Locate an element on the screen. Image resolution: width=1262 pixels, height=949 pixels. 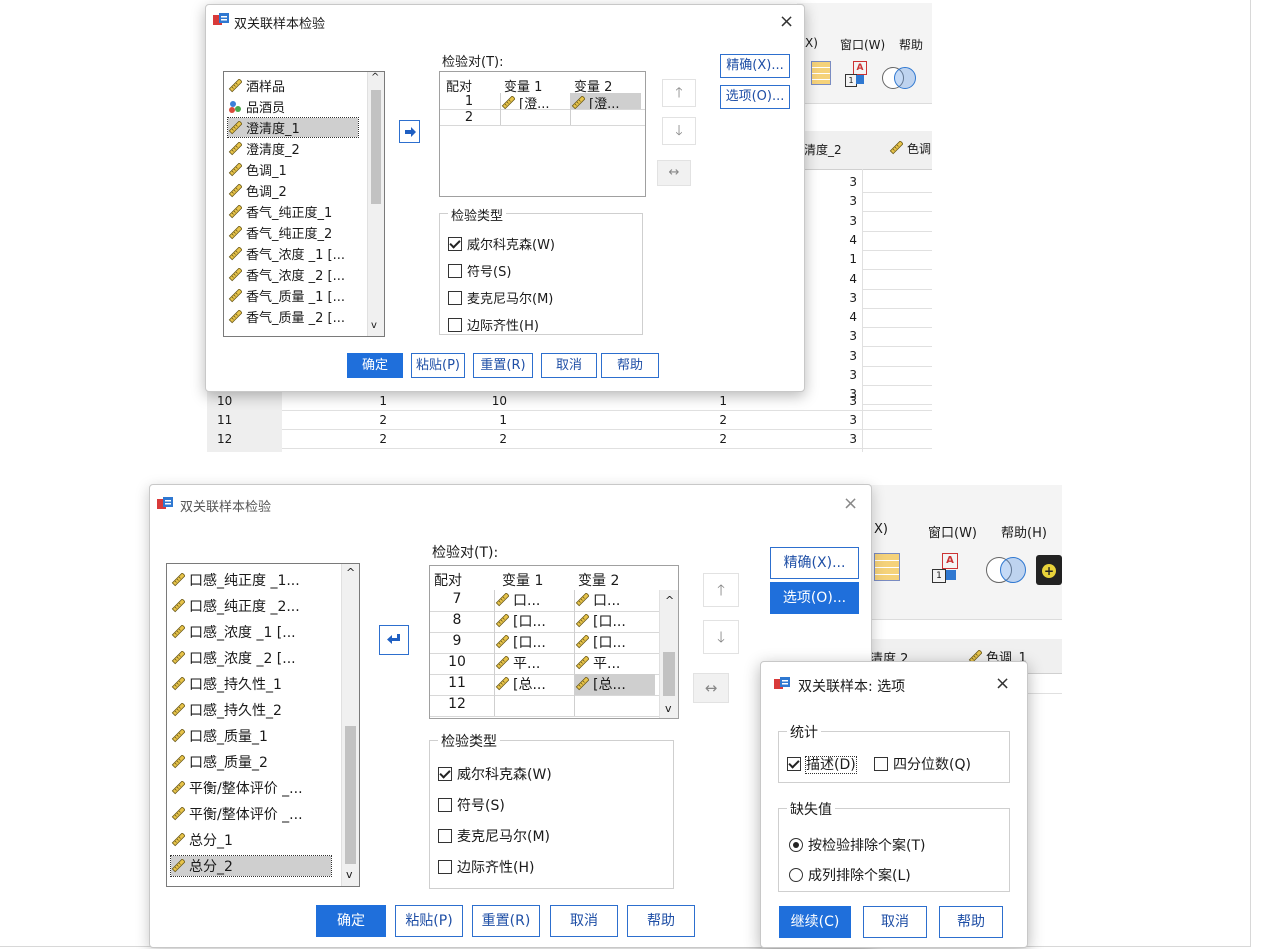
pair-number: 2 is located at coordinates (469, 117).